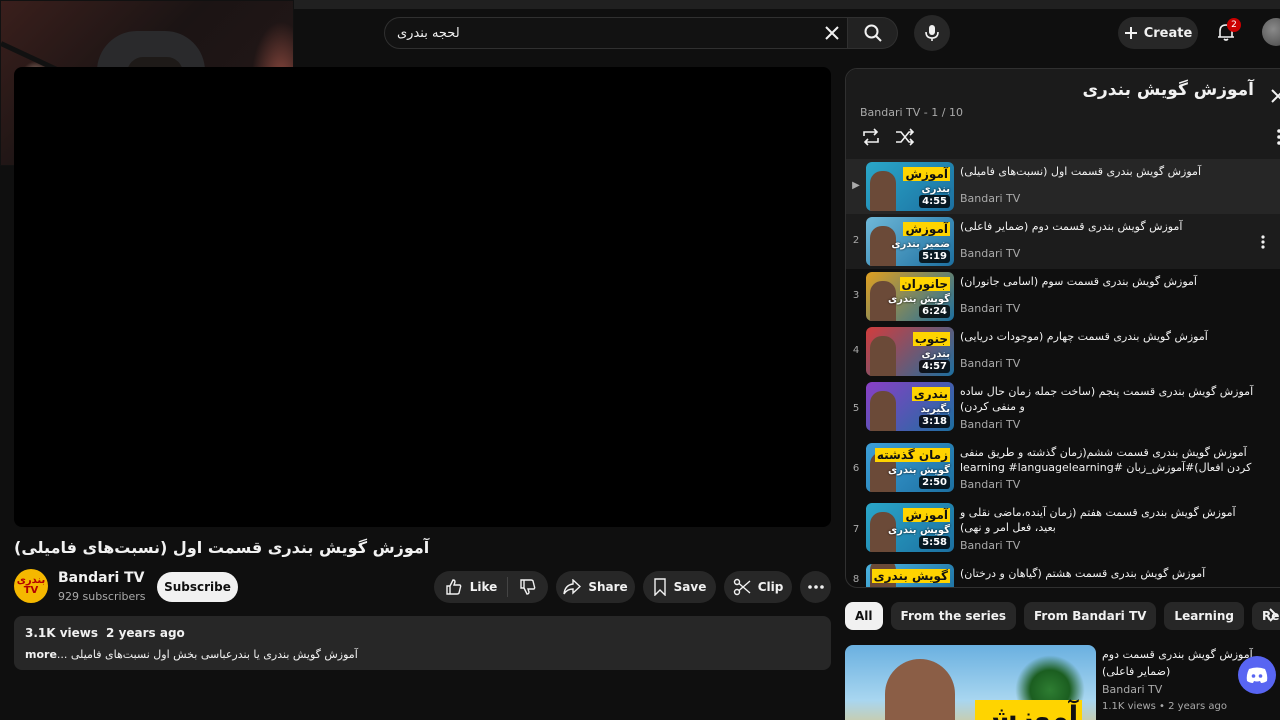 This screenshot has width=1280, height=720. I want to click on recommendation-meta: 1.1K views • 2 years ago, so click(1164, 706).